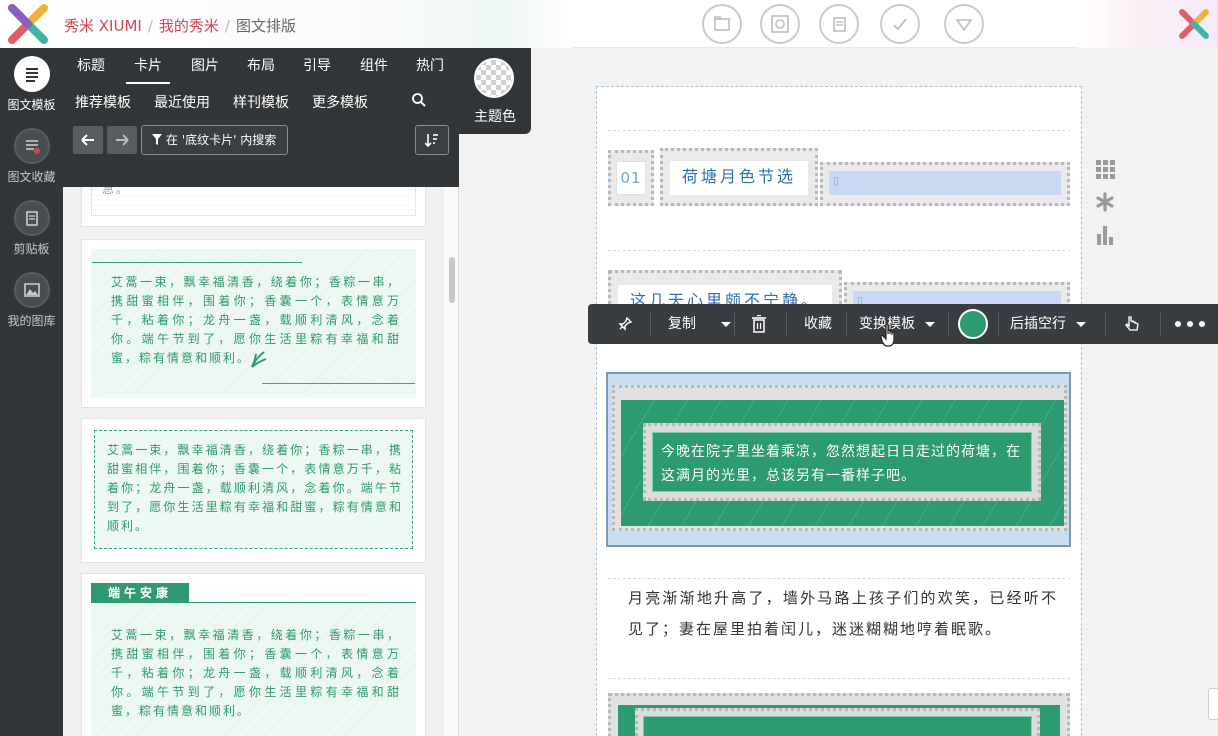 The image size is (1218, 736). I want to click on sort-icon, so click(431, 140).